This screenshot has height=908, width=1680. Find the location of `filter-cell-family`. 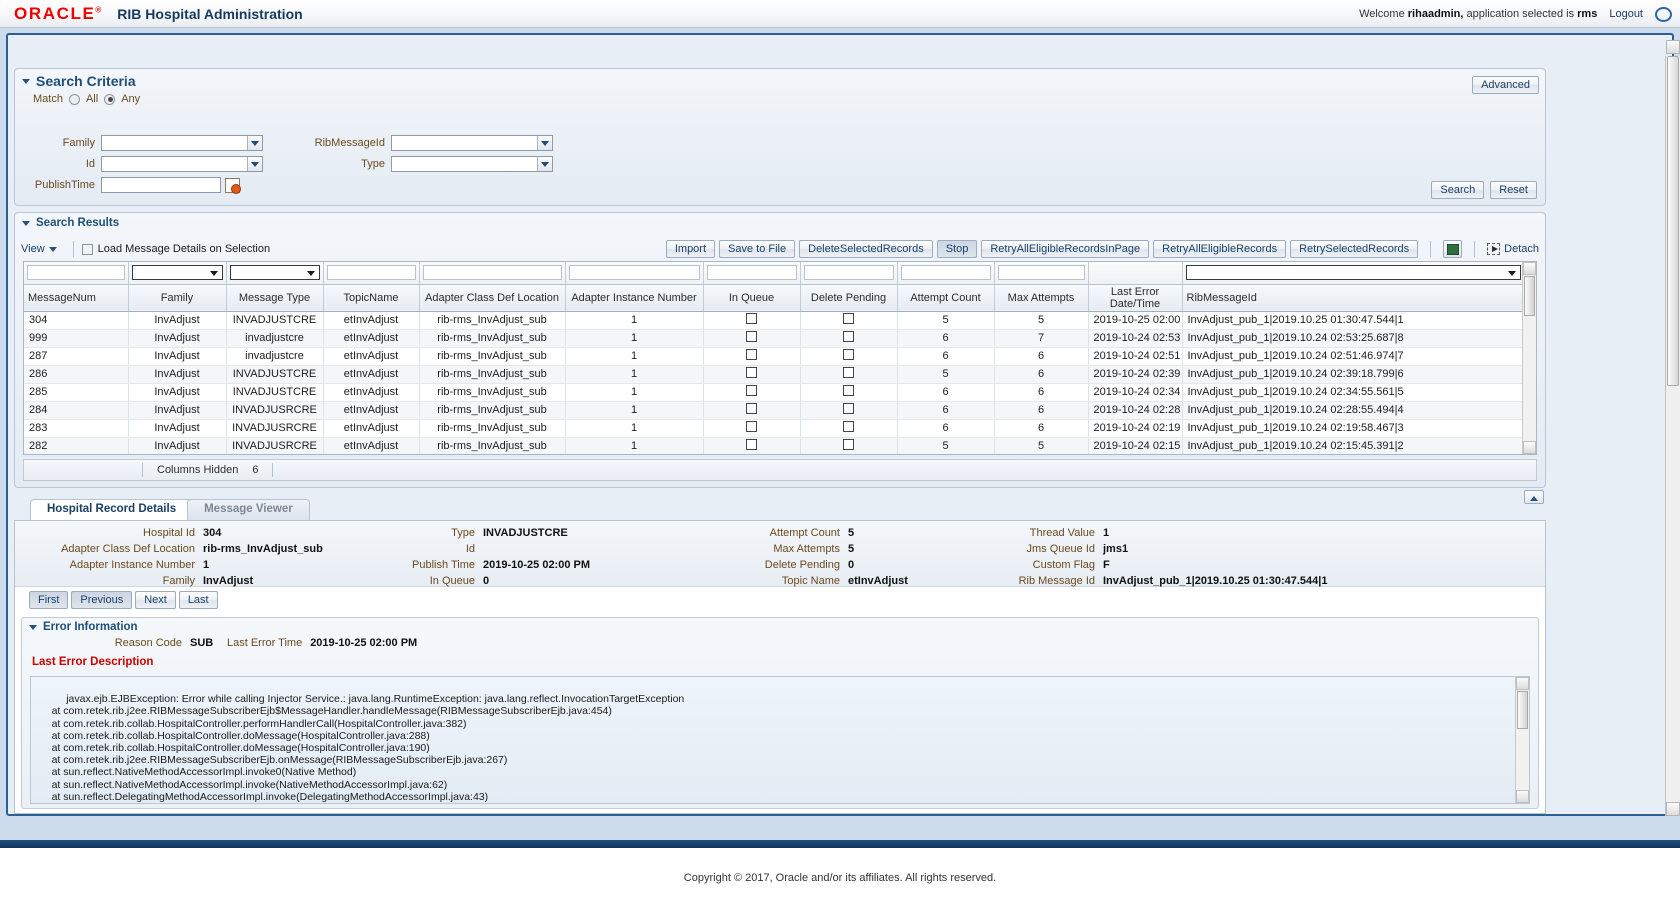

filter-cell-family is located at coordinates (177, 273).